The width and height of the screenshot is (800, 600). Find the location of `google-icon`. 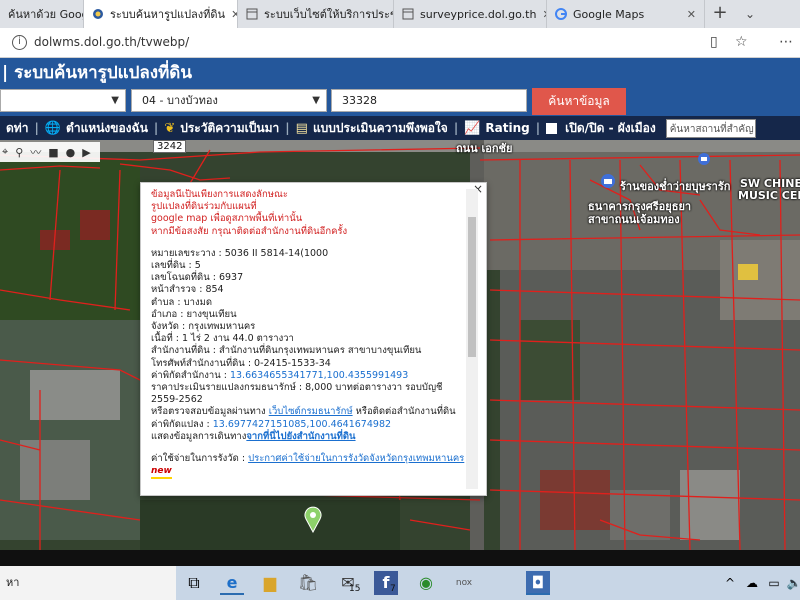

google-icon is located at coordinates (561, 14).